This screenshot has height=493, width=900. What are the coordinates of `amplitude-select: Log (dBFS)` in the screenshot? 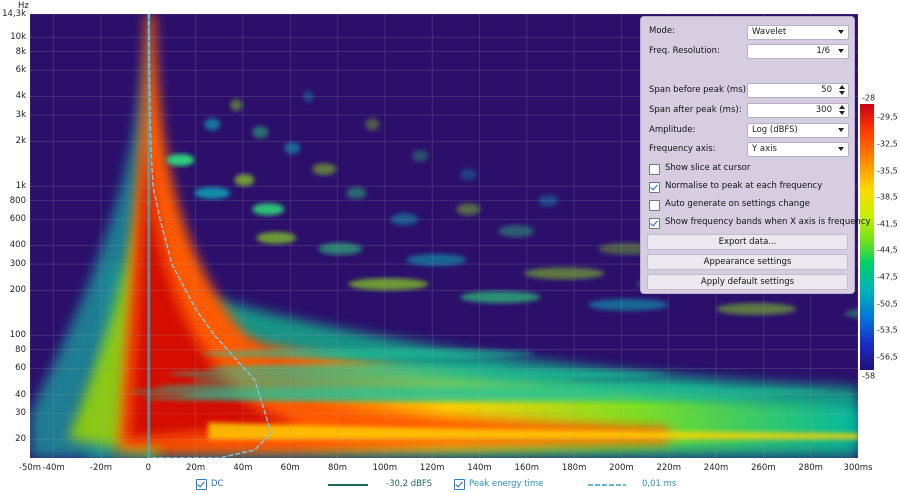 It's located at (798, 130).